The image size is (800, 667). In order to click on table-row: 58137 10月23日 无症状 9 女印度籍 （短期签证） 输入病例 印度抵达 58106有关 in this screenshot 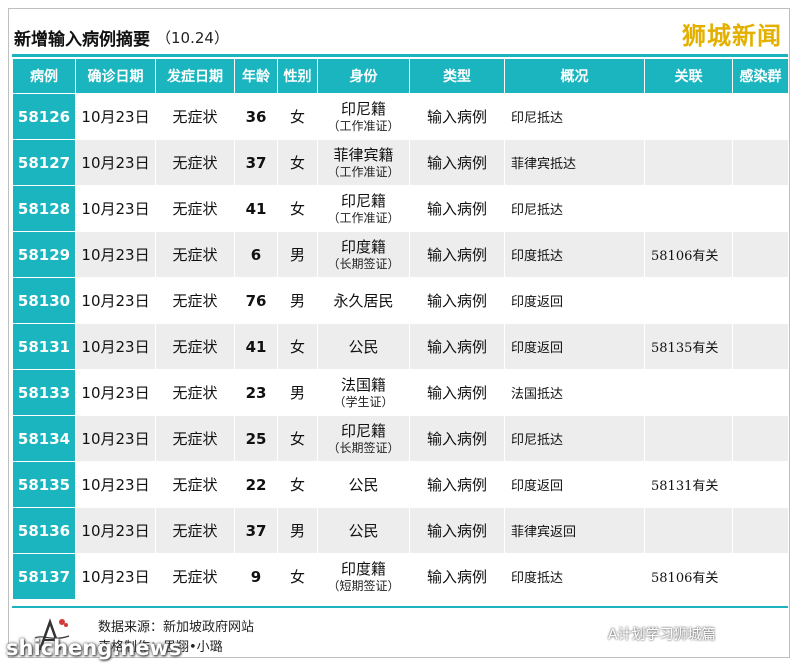, I will do `click(400, 576)`.